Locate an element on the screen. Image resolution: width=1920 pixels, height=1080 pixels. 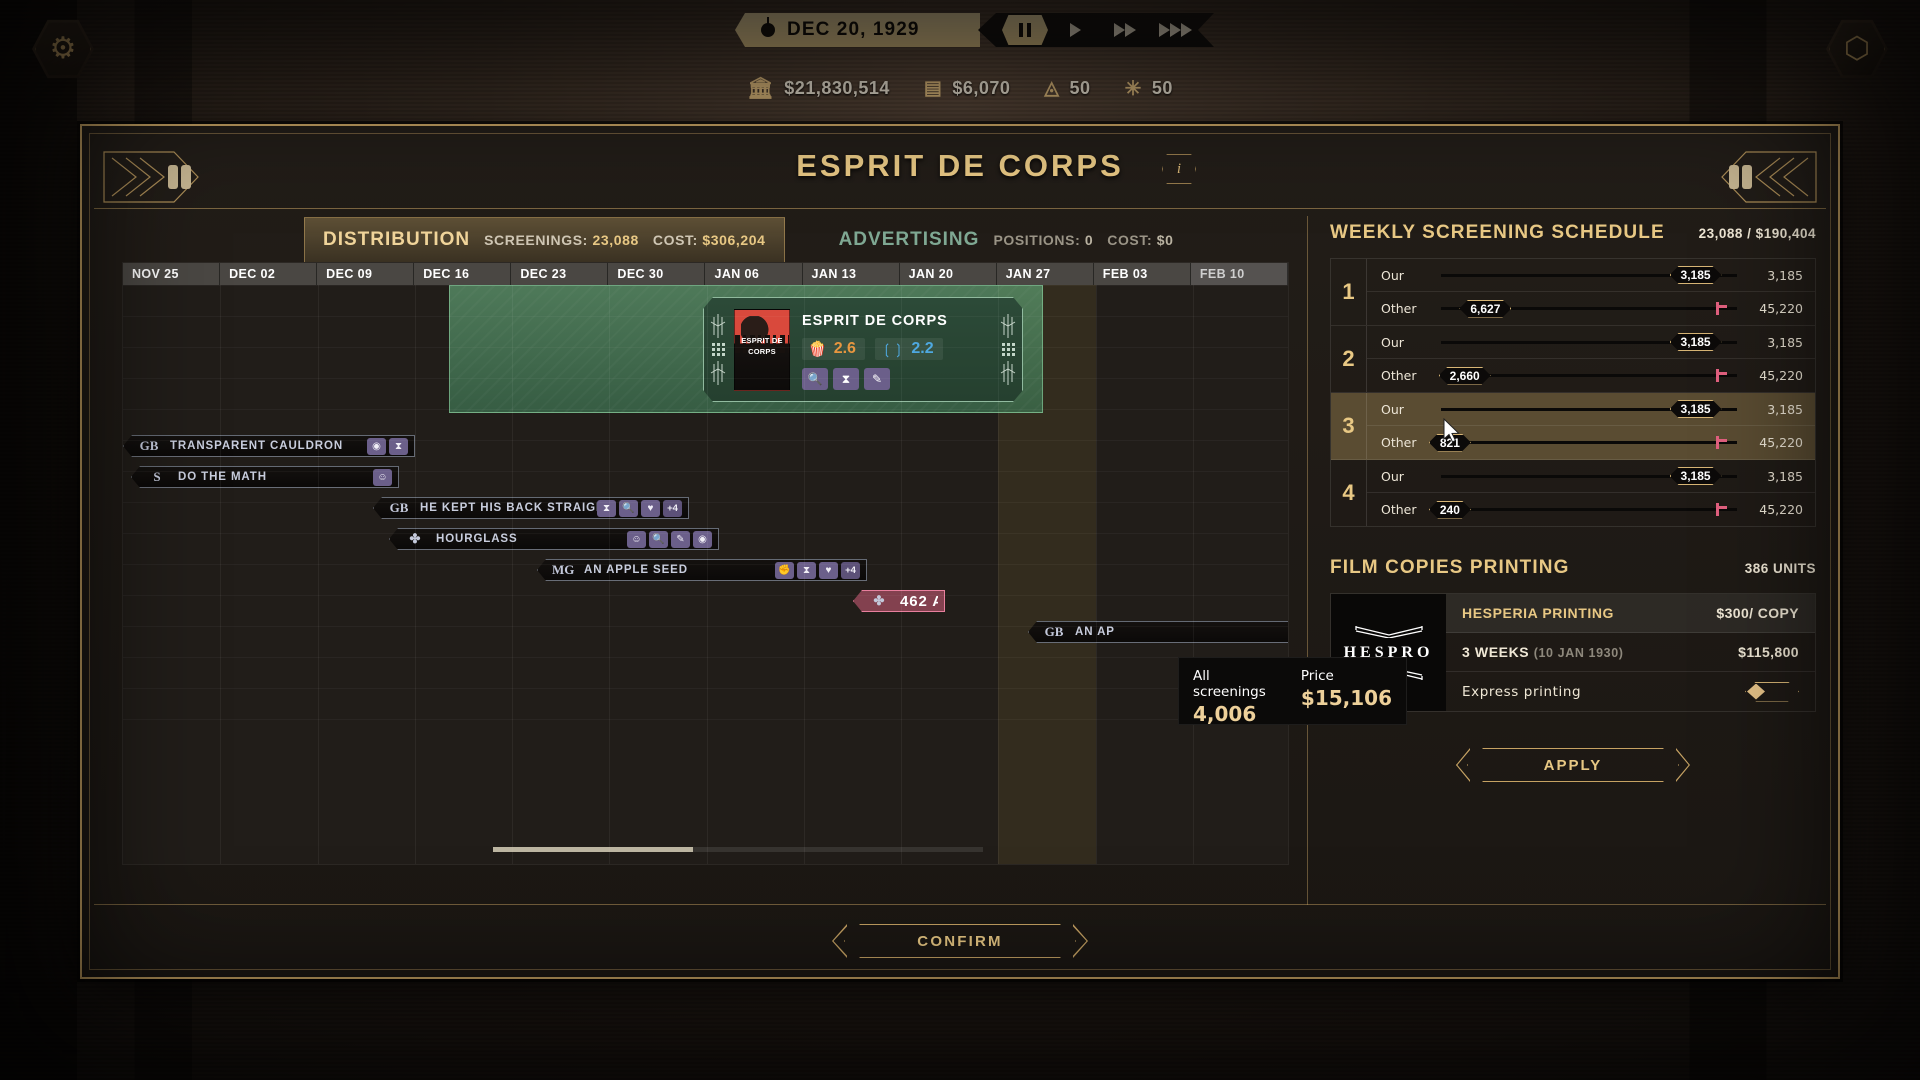
slider-total: 45,220 is located at coordinates (1781, 442).